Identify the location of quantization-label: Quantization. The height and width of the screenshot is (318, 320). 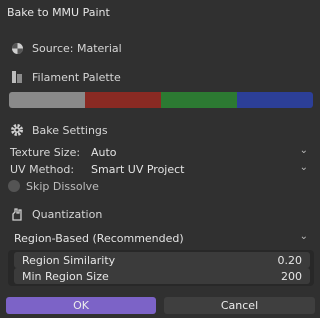
(67, 214).